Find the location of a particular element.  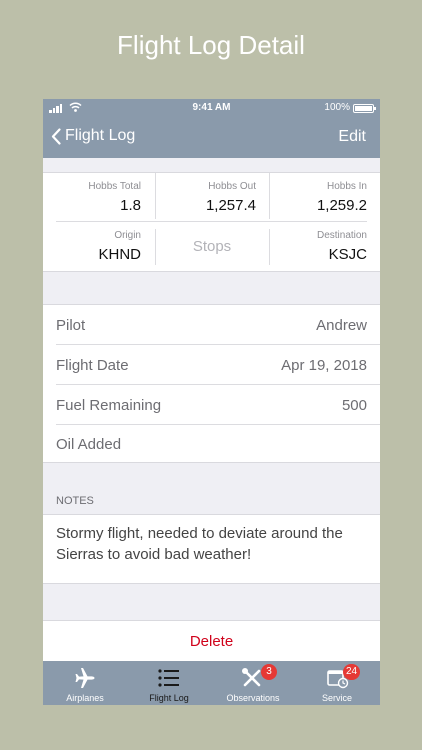

service-badge: 24 is located at coordinates (352, 672).